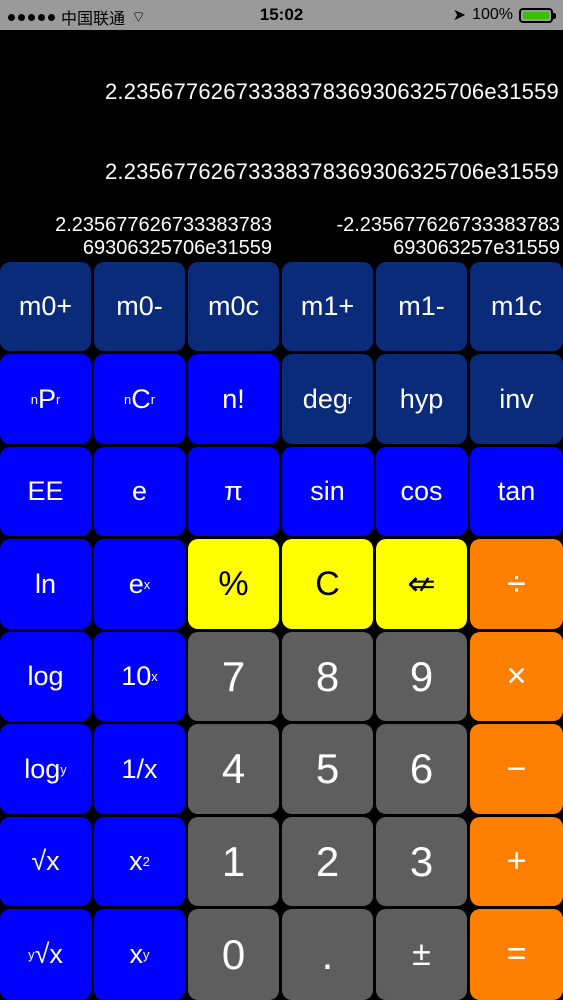 The image size is (563, 1000). What do you see at coordinates (139, 306) in the screenshot?
I see `m0-minus-button: m0-` at bounding box center [139, 306].